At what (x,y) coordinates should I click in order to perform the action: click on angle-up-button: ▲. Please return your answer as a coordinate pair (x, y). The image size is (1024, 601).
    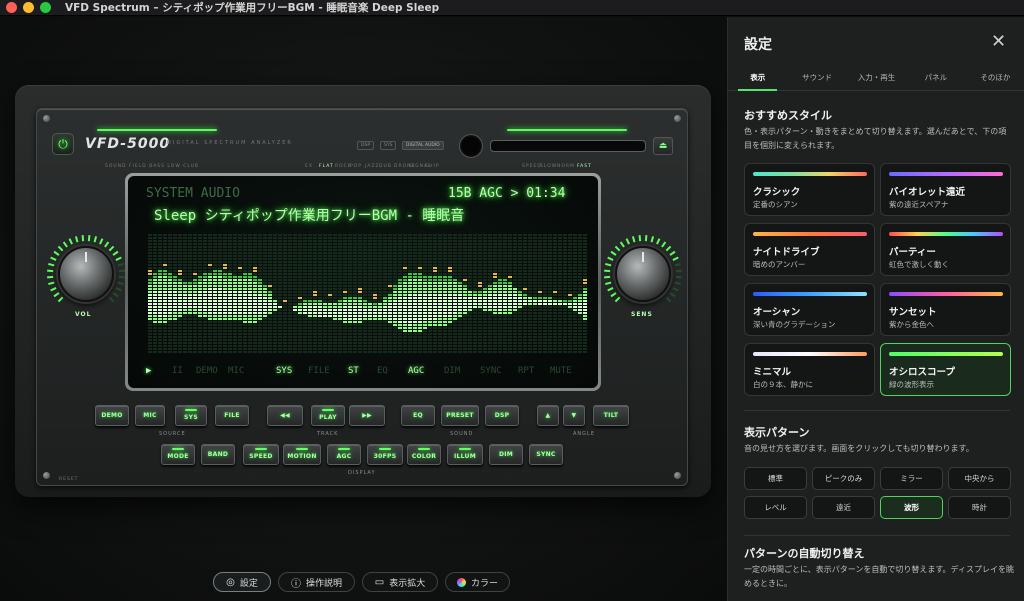
    Looking at the image, I should click on (548, 415).